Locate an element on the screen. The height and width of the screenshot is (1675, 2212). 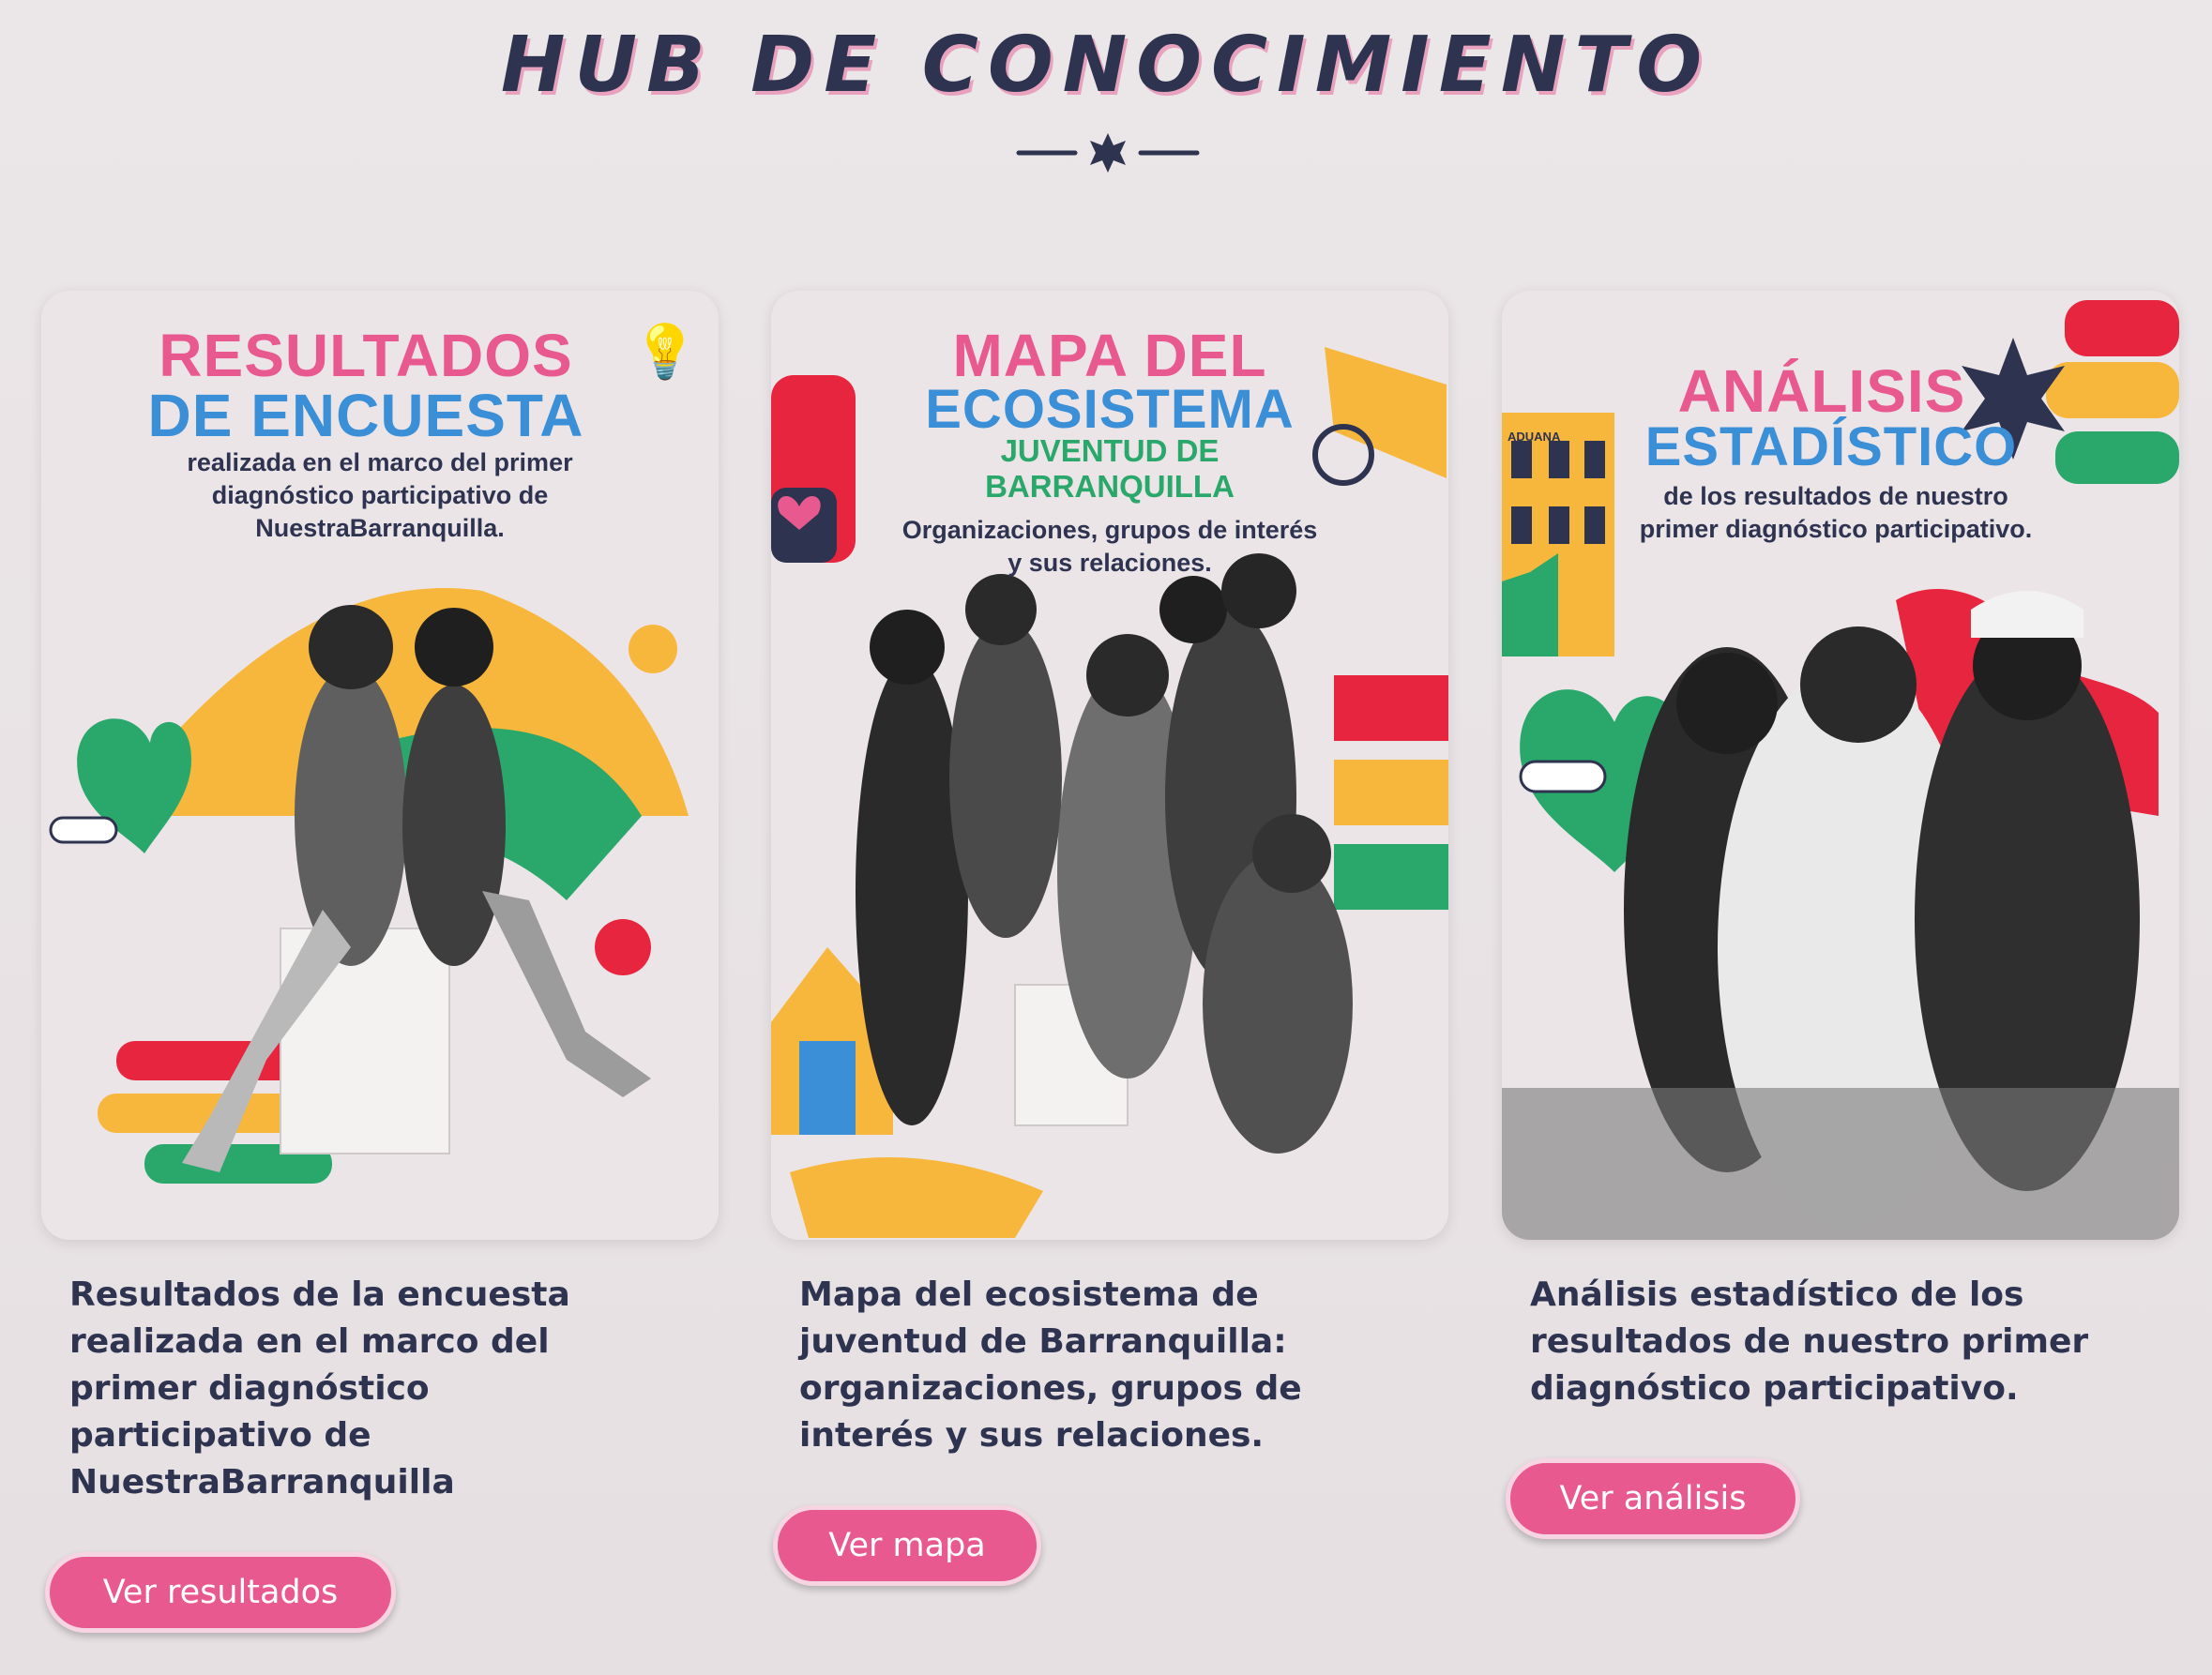
view-map-button: Ver mapa is located at coordinates (907, 1545).